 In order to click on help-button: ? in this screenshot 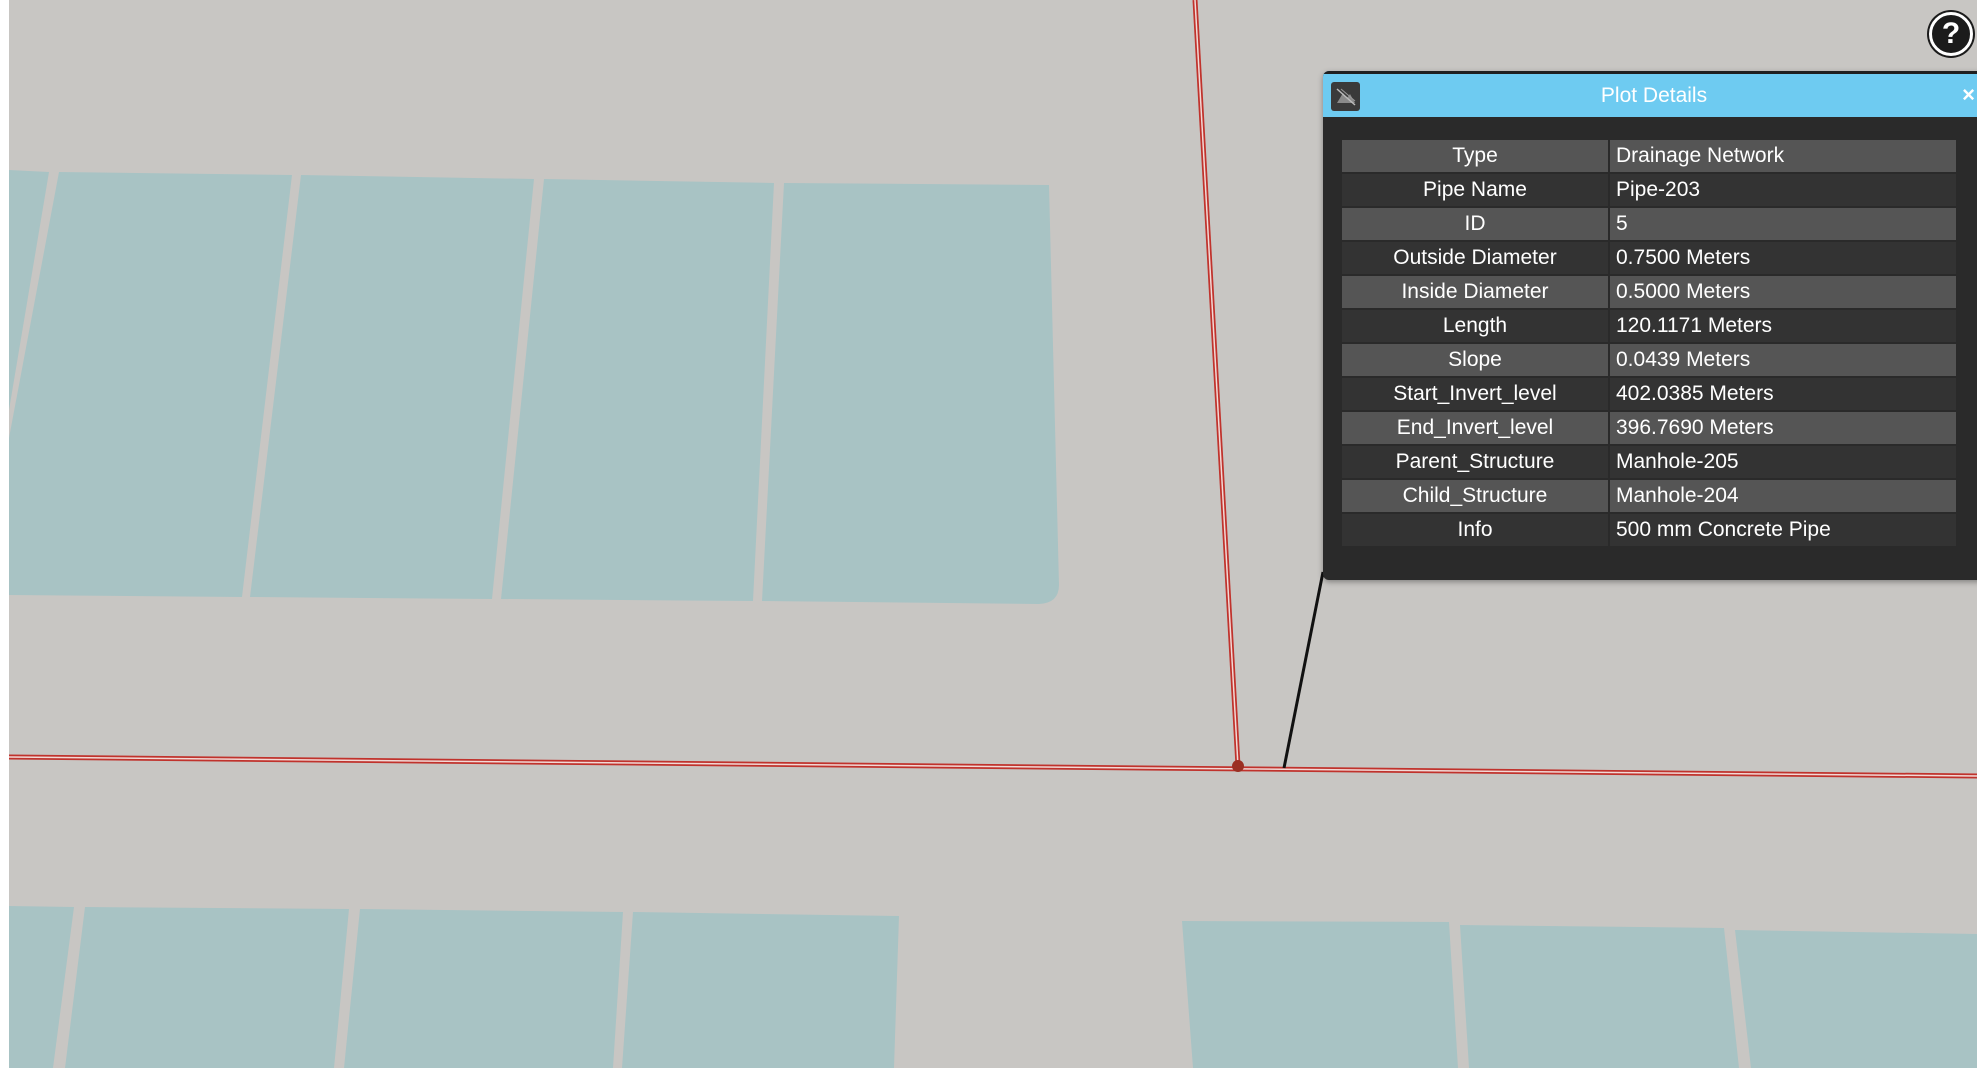, I will do `click(1951, 34)`.